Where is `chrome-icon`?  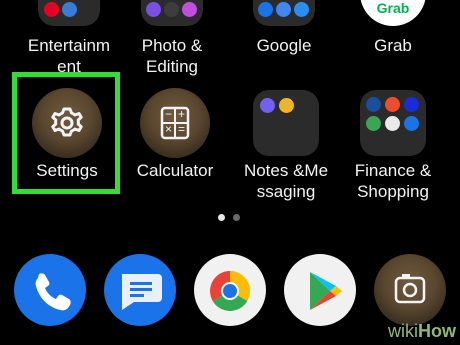 chrome-icon is located at coordinates (230, 291).